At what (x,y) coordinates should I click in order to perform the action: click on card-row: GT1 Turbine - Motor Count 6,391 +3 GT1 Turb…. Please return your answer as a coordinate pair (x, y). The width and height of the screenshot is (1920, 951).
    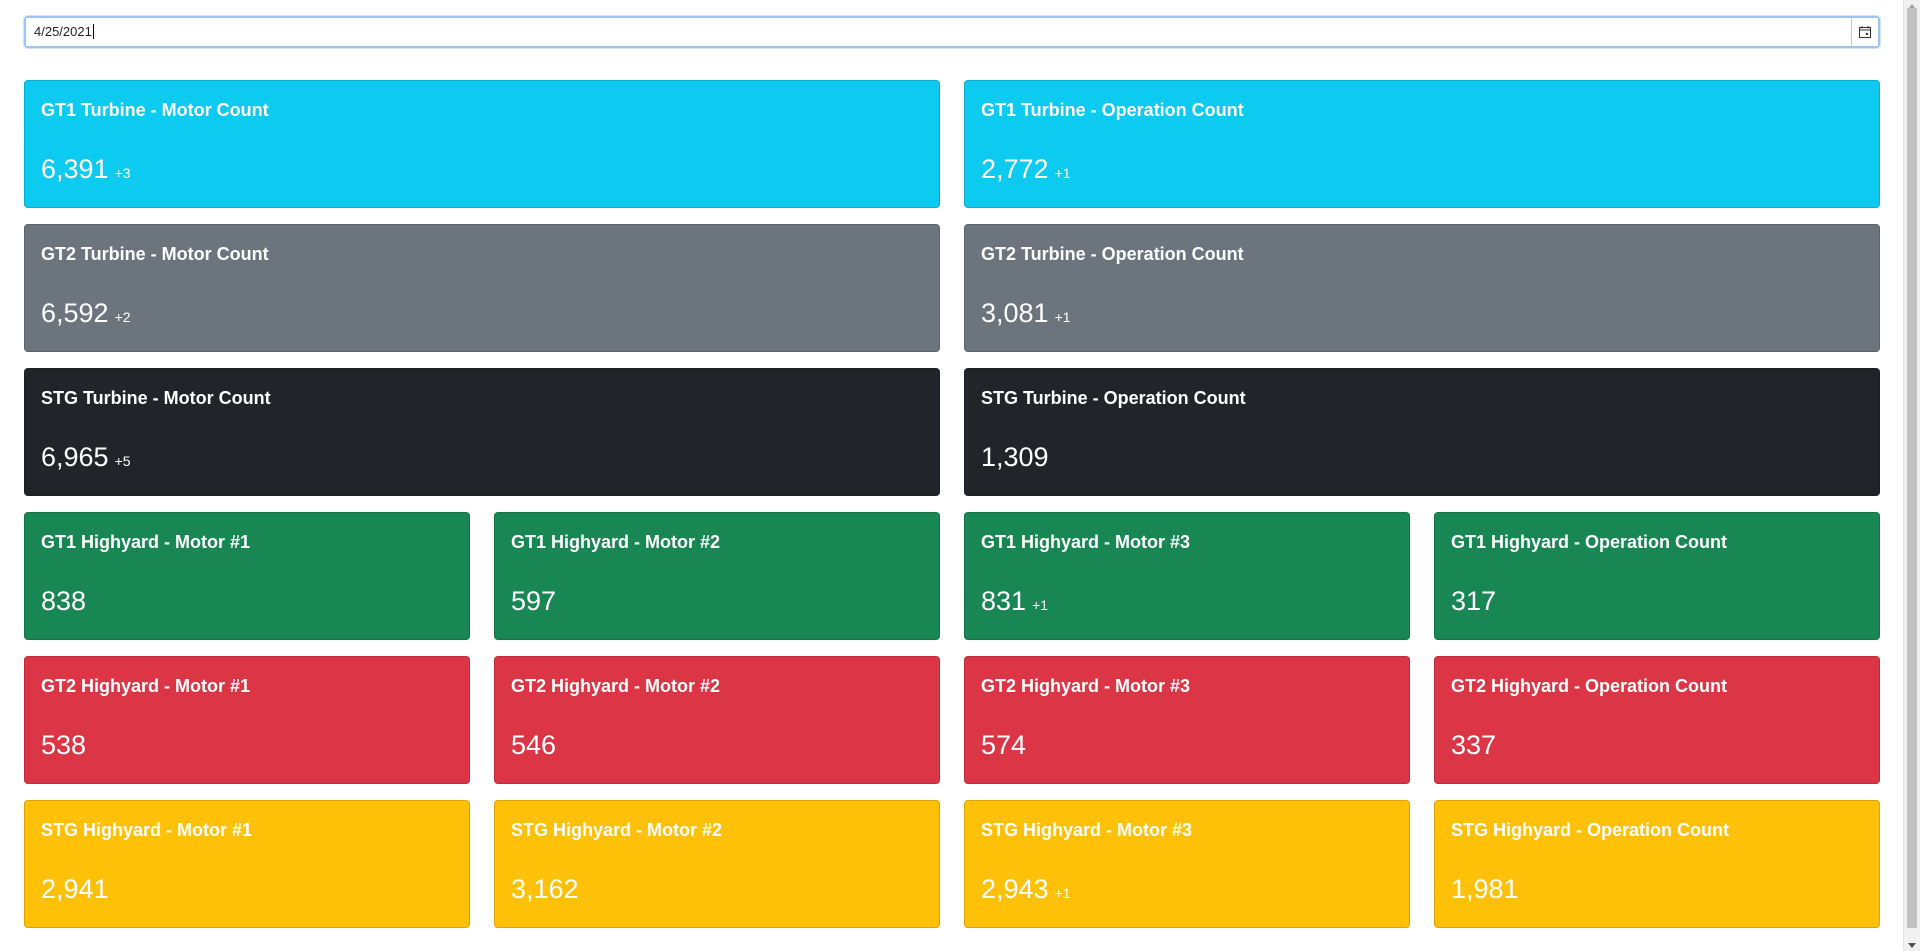
    Looking at the image, I should click on (952, 144).